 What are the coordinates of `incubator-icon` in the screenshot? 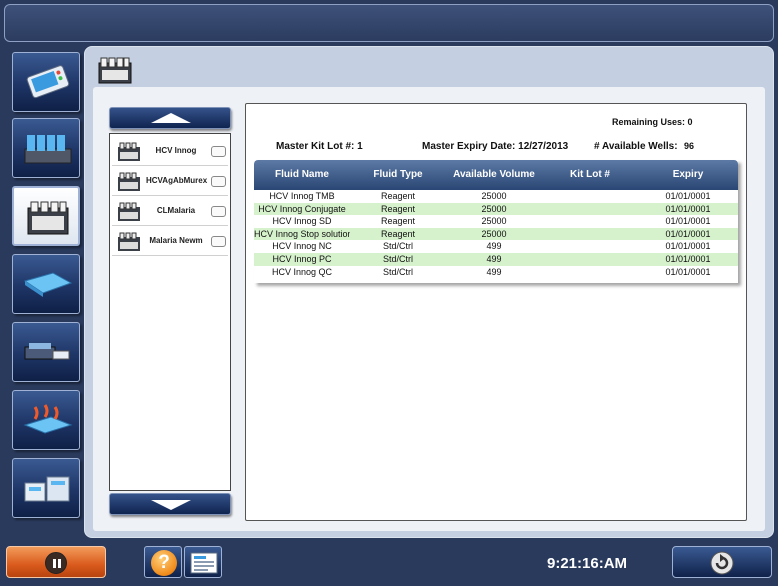 It's located at (48, 419).